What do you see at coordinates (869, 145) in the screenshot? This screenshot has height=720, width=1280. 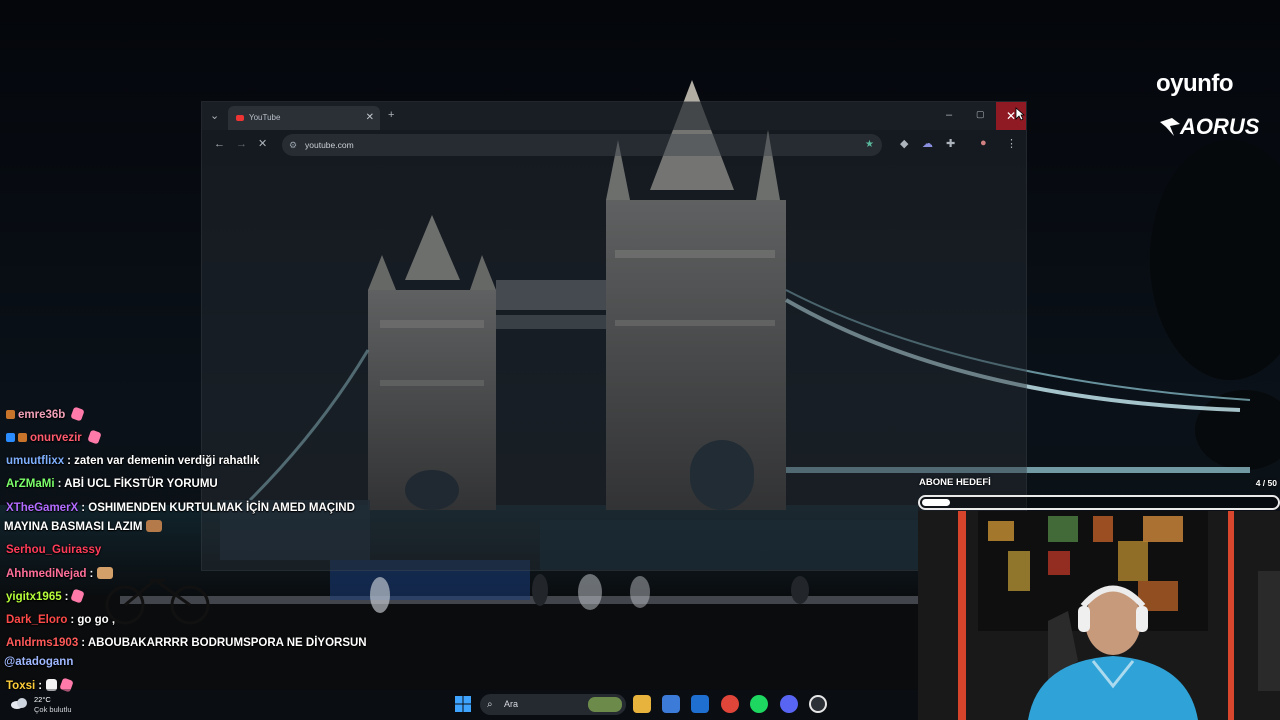 I see `bookmark-star-icon: ★` at bounding box center [869, 145].